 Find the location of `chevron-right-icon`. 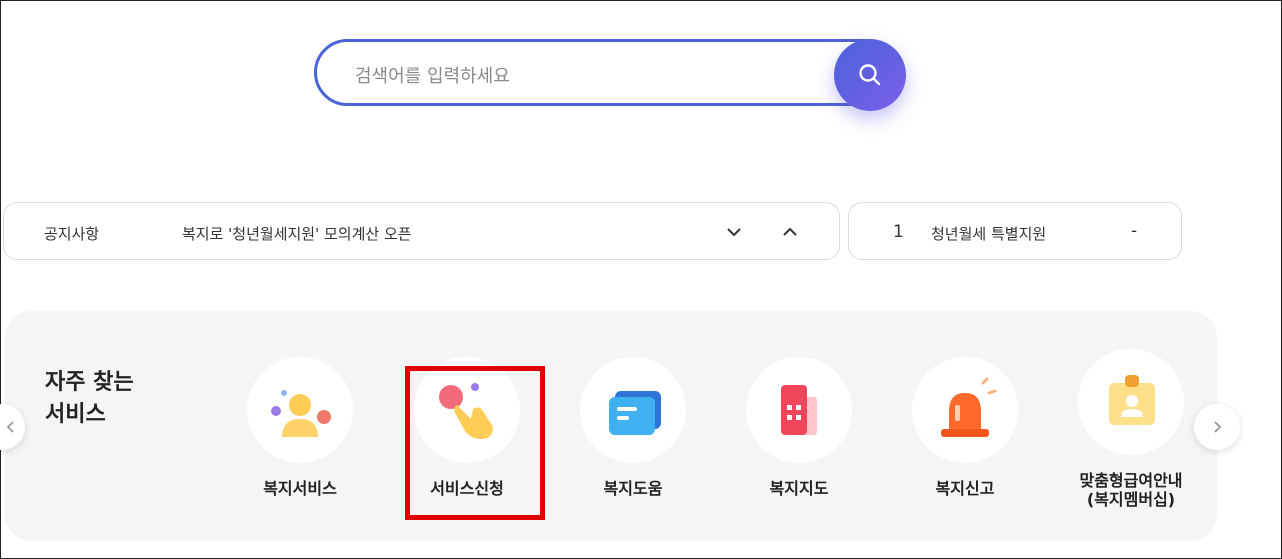

chevron-right-icon is located at coordinates (1218, 427).